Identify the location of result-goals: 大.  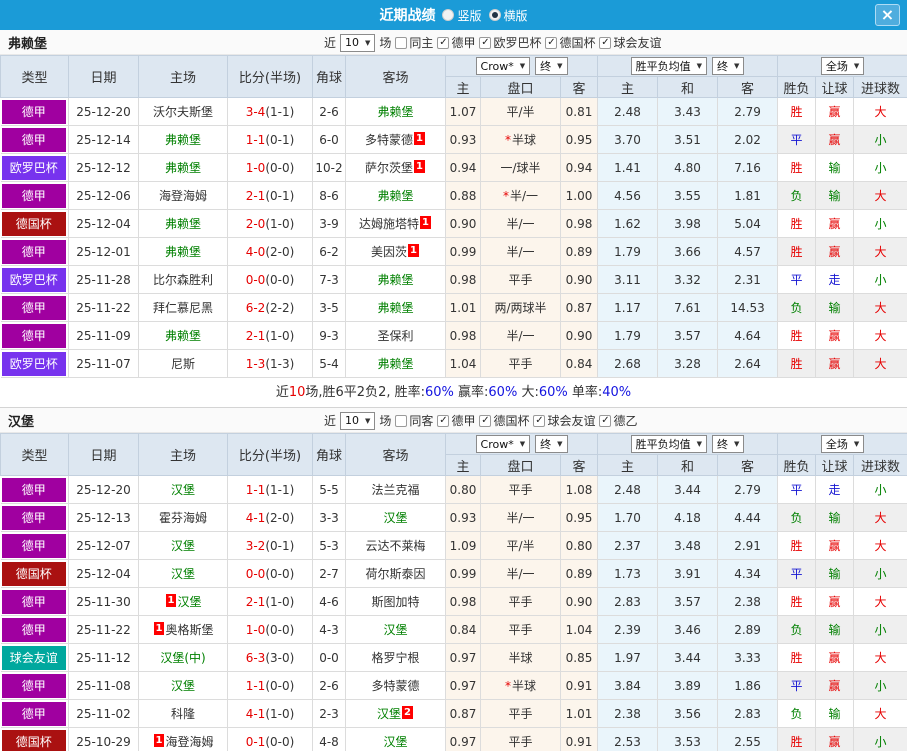
(880, 195).